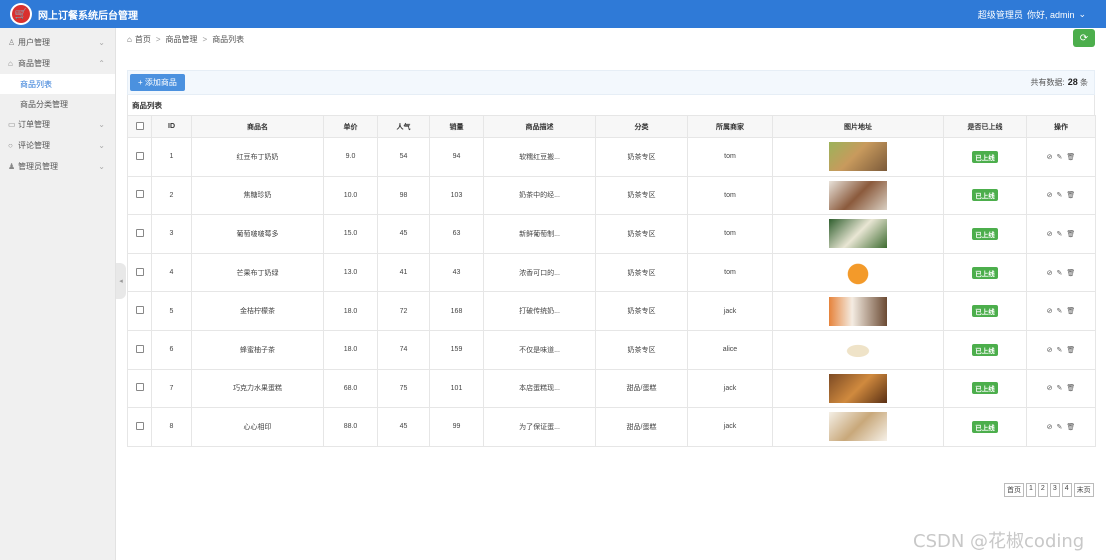 This screenshot has height=560, width=1106. What do you see at coordinates (57, 166) in the screenshot?
I see `sidebar-group-admins: ♟ 管理员管理 ⌄` at bounding box center [57, 166].